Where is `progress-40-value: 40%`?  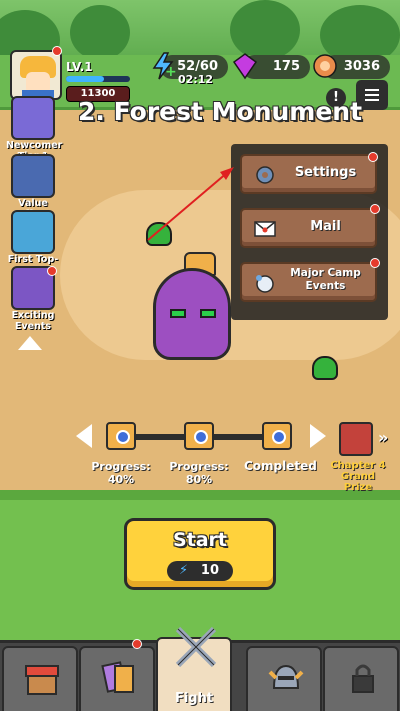 progress-40-value: 40% is located at coordinates (121, 479).